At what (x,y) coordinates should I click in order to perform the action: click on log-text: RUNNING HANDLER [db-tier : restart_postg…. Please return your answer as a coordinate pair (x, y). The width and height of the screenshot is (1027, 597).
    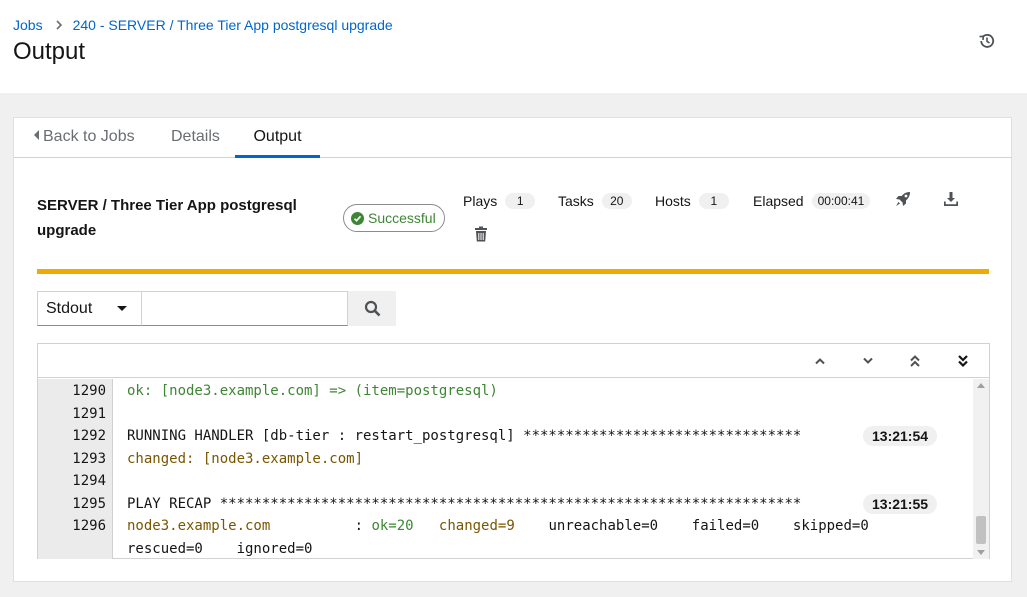
    Looking at the image, I should click on (464, 436).